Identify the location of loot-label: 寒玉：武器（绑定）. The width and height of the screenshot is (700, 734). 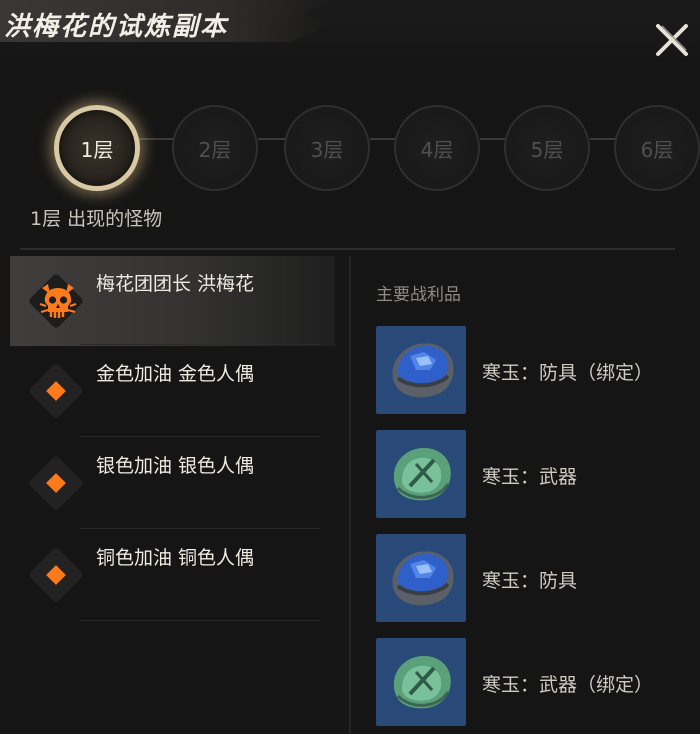
(568, 685).